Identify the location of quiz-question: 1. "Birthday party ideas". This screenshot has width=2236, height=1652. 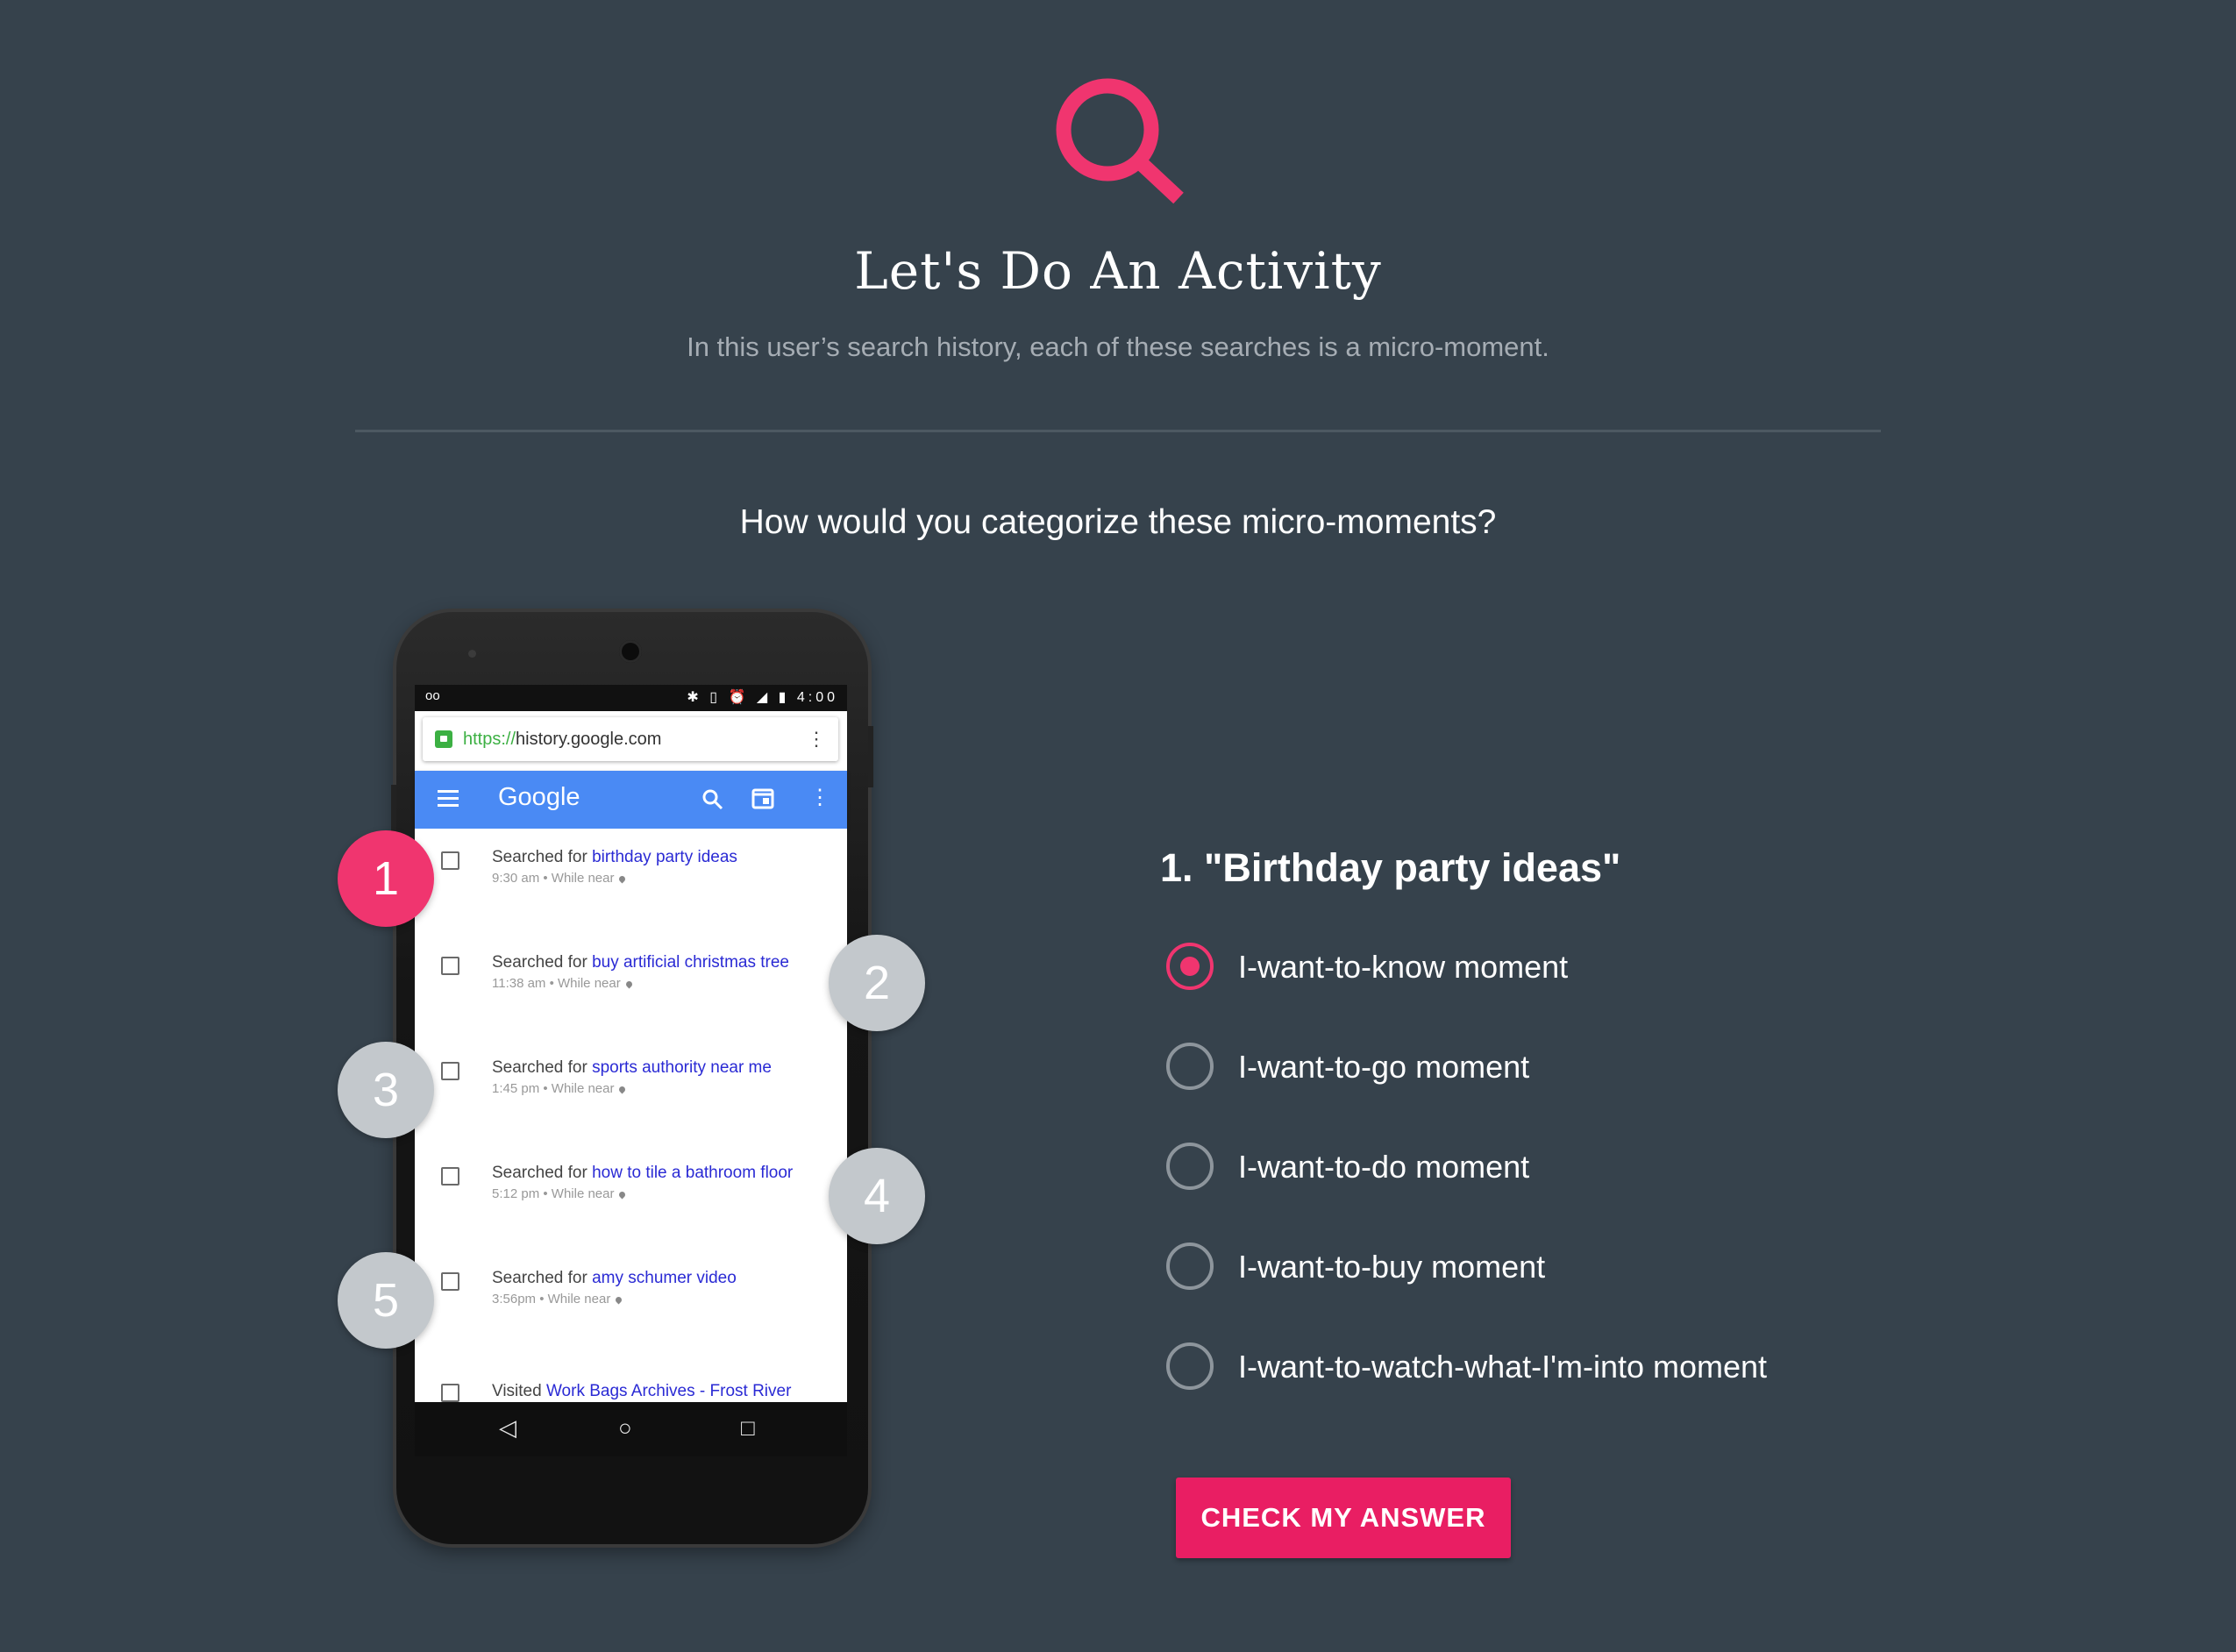
(1390, 867).